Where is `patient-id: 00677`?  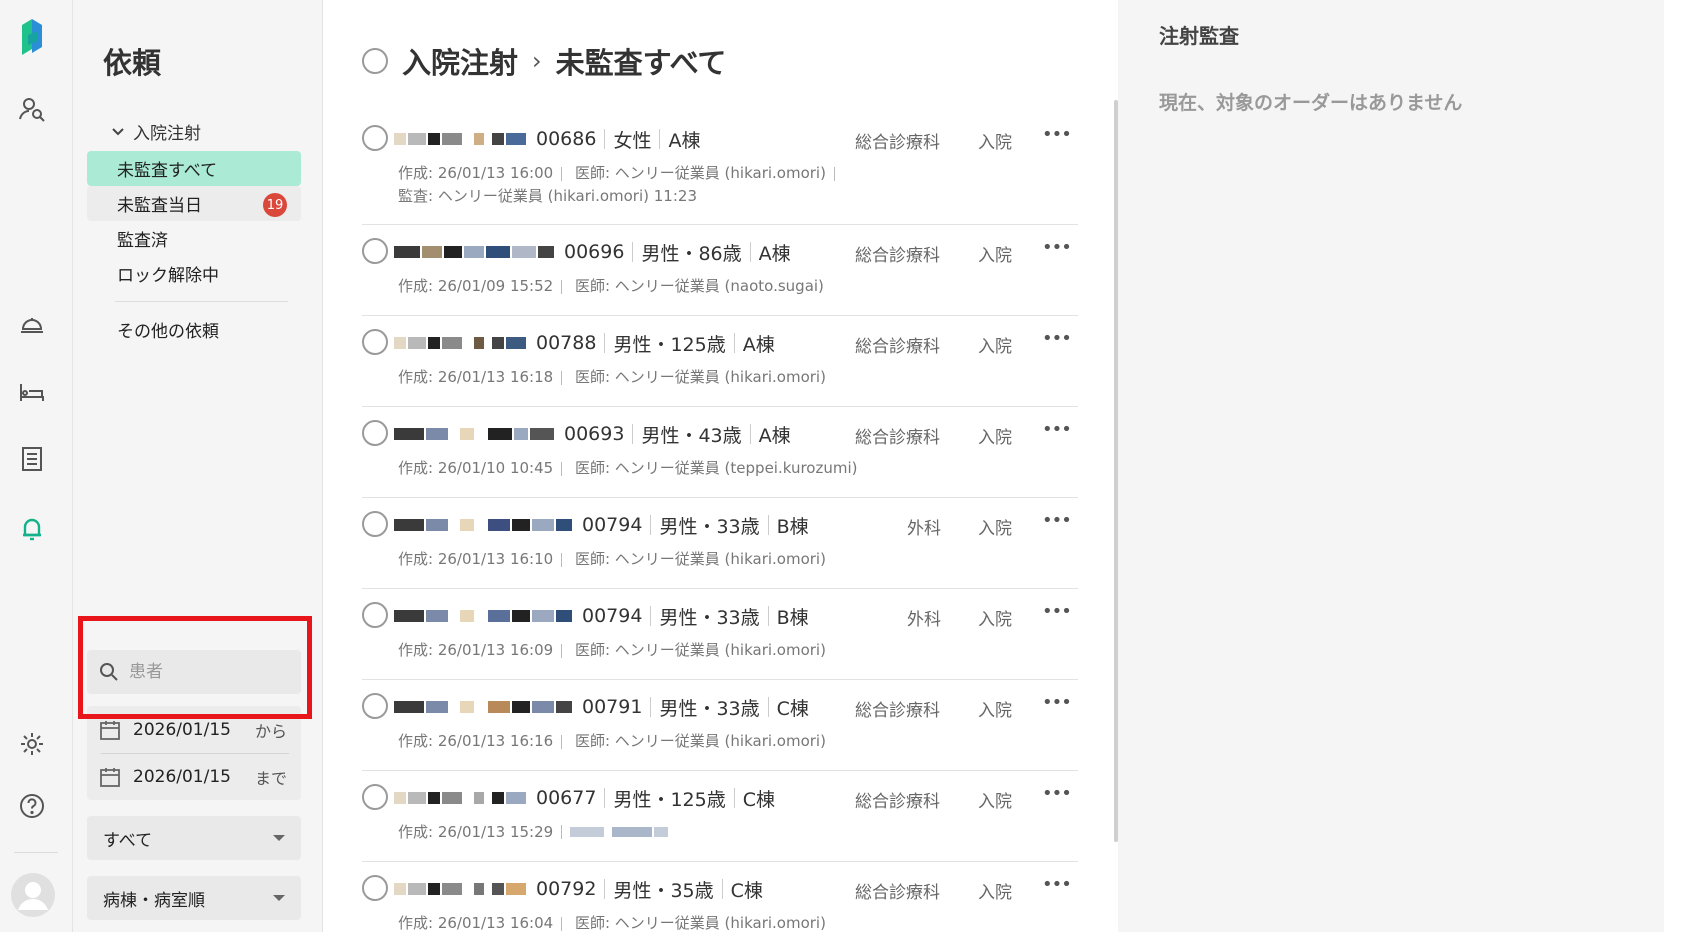 patient-id: 00677 is located at coordinates (566, 798).